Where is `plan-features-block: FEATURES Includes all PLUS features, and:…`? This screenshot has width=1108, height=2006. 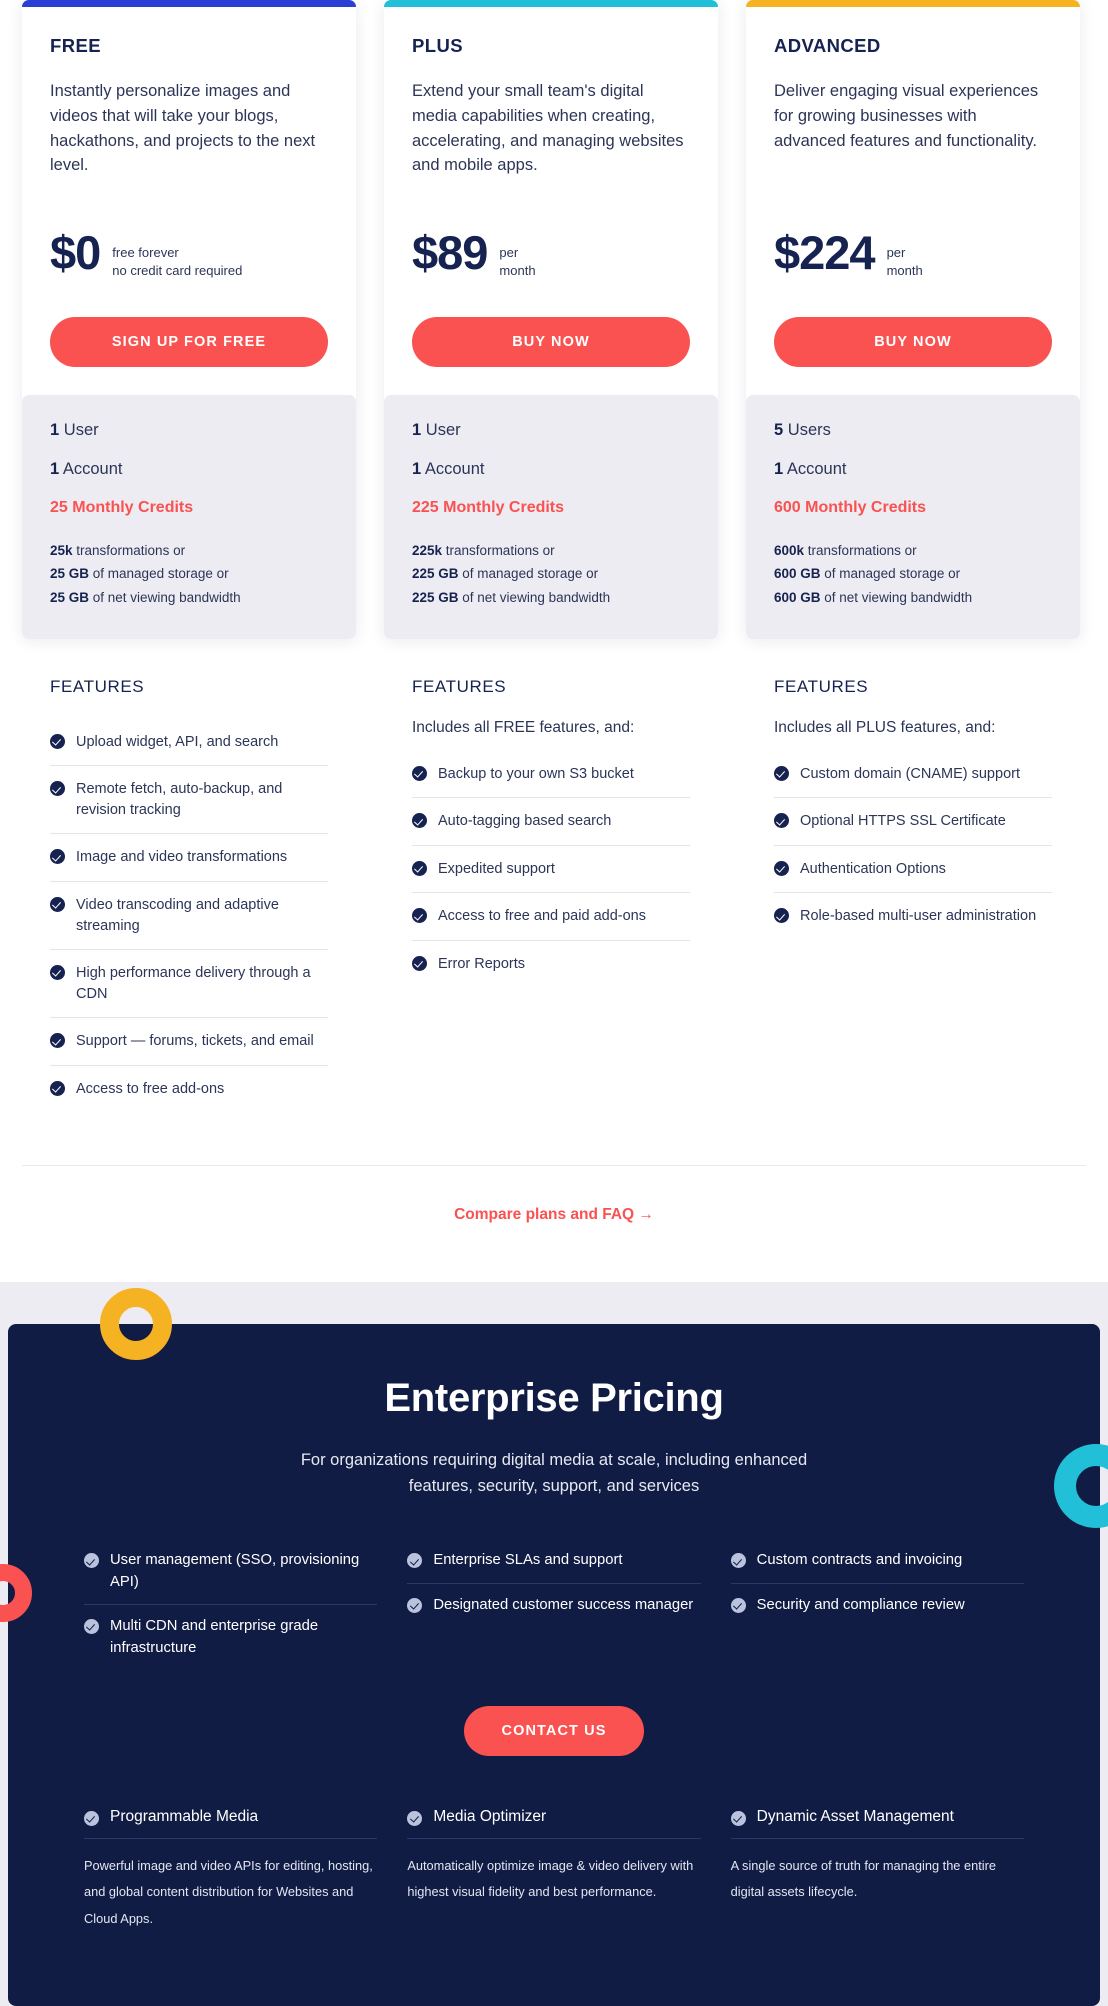 plan-features-block: FEATURES Includes all PLUS features, and:… is located at coordinates (913, 789).